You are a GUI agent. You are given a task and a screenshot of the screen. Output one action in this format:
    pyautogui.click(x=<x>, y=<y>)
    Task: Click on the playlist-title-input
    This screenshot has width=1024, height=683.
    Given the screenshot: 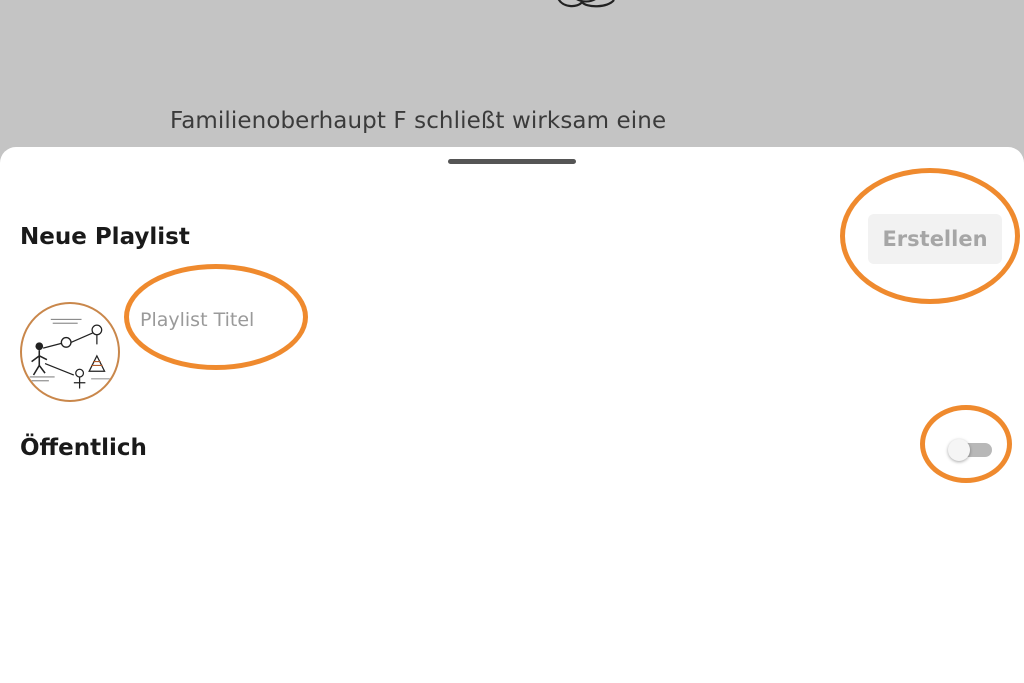 What is the action you would take?
    pyautogui.click(x=290, y=320)
    